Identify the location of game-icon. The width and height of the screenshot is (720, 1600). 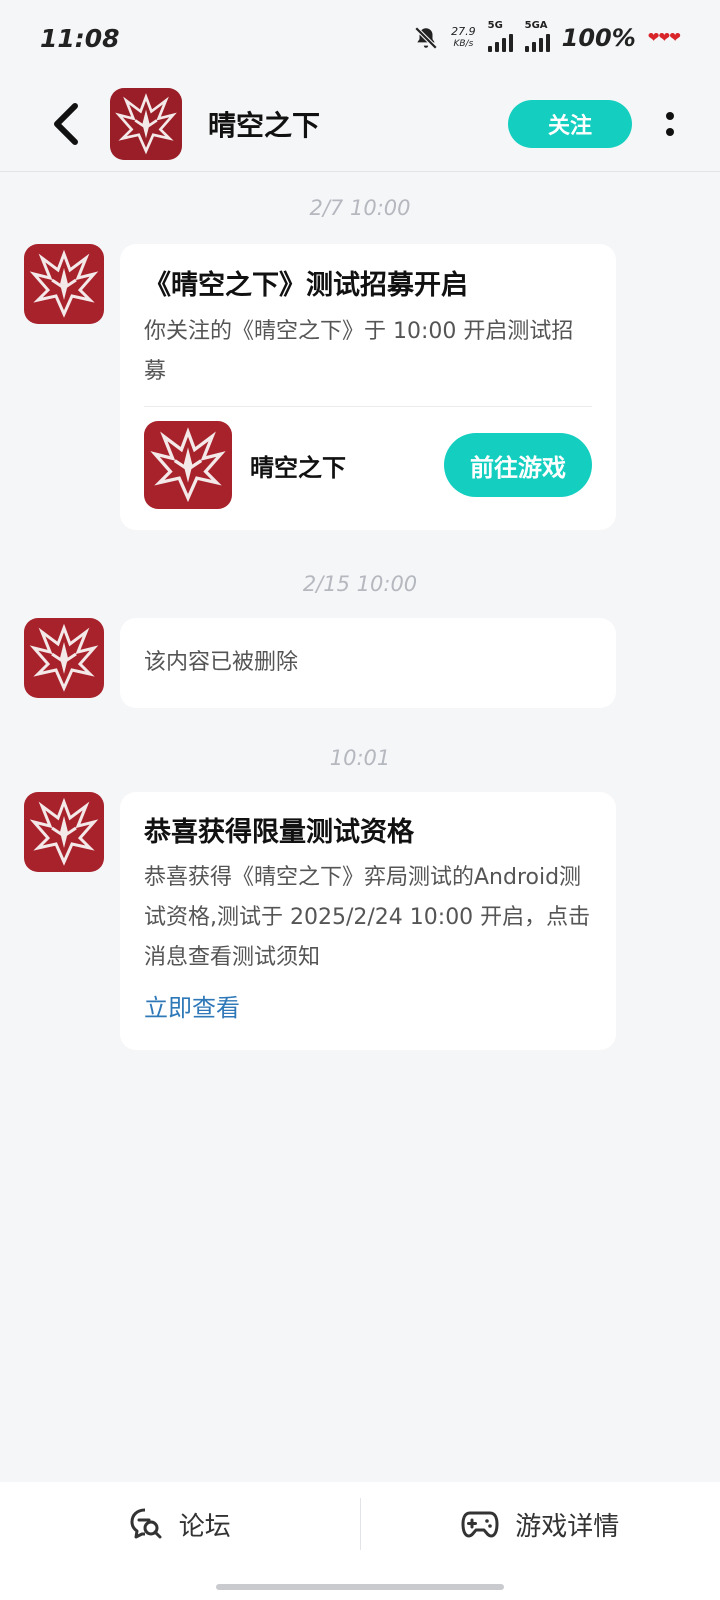
(188, 465).